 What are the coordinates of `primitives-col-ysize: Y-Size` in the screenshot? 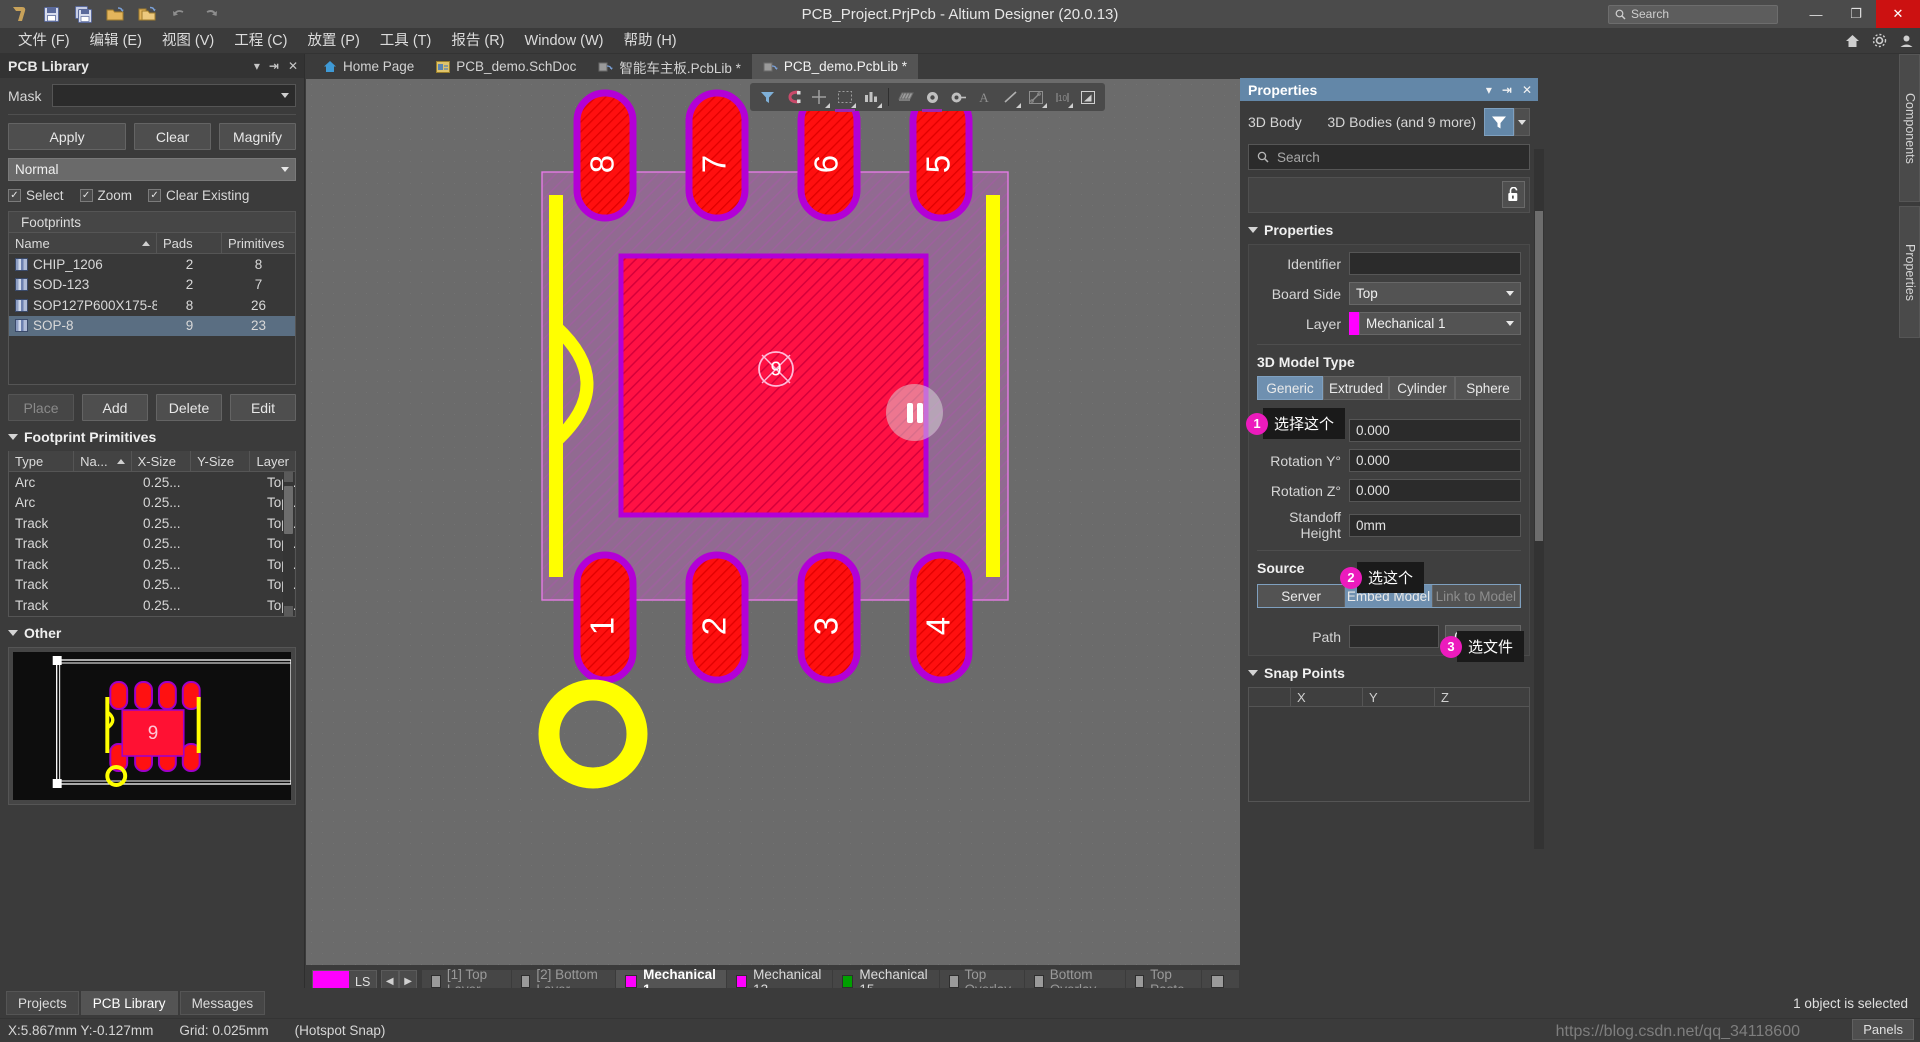 It's located at (221, 461).